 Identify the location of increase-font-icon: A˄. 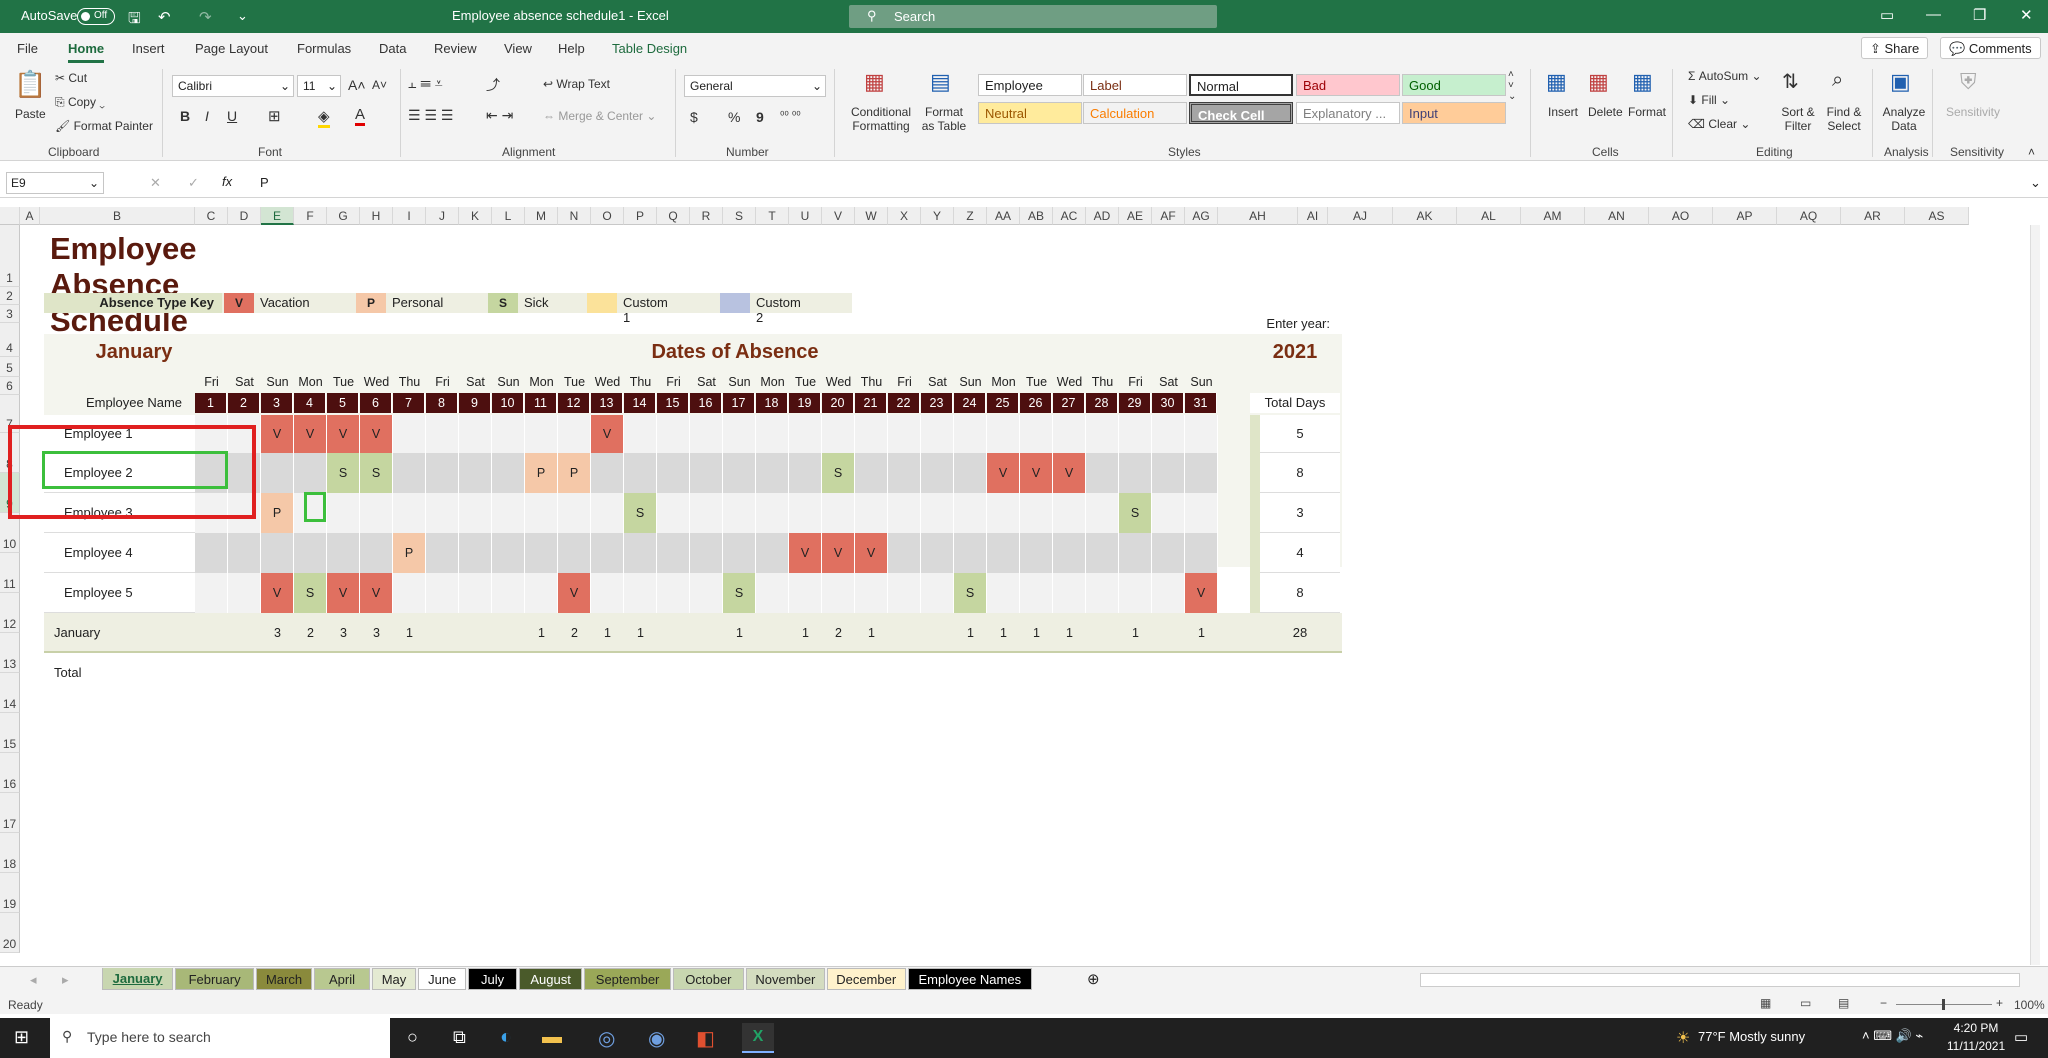
(357, 85).